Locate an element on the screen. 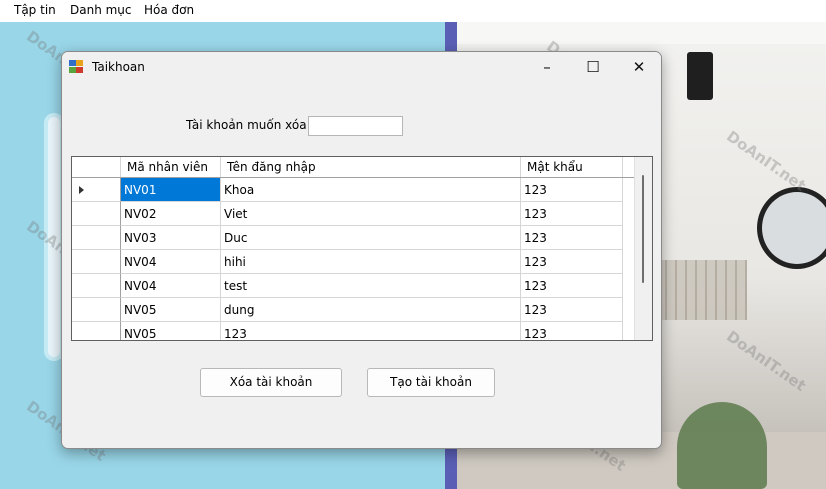 This screenshot has height=489, width=826. table-row: NV02 Viet 123 is located at coordinates (353, 214).